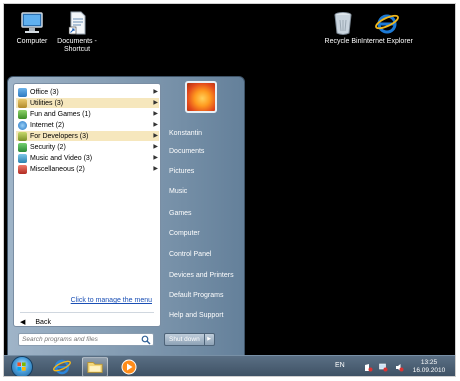  I want to click on right-item-devices-and-printers: Devices and Printers, so click(204, 276).